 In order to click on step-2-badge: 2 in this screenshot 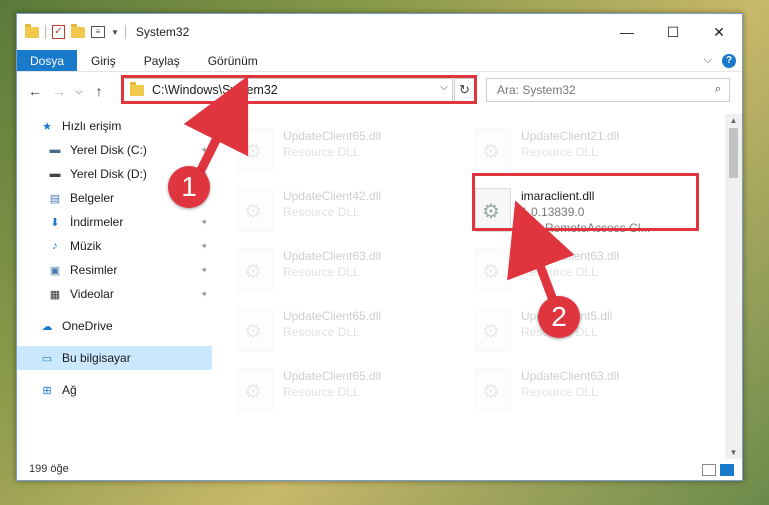, I will do `click(559, 317)`.